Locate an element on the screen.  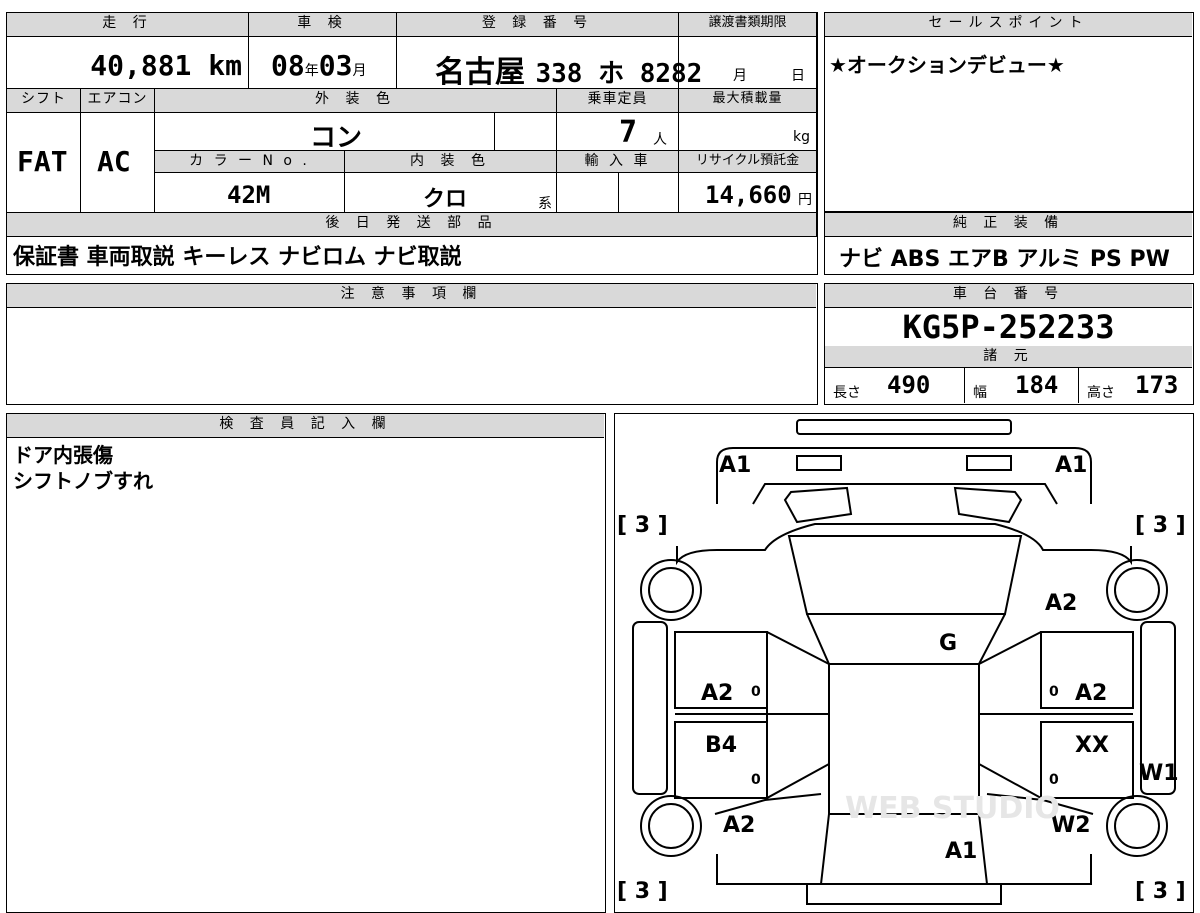
label-glass: G is located at coordinates (948, 643).